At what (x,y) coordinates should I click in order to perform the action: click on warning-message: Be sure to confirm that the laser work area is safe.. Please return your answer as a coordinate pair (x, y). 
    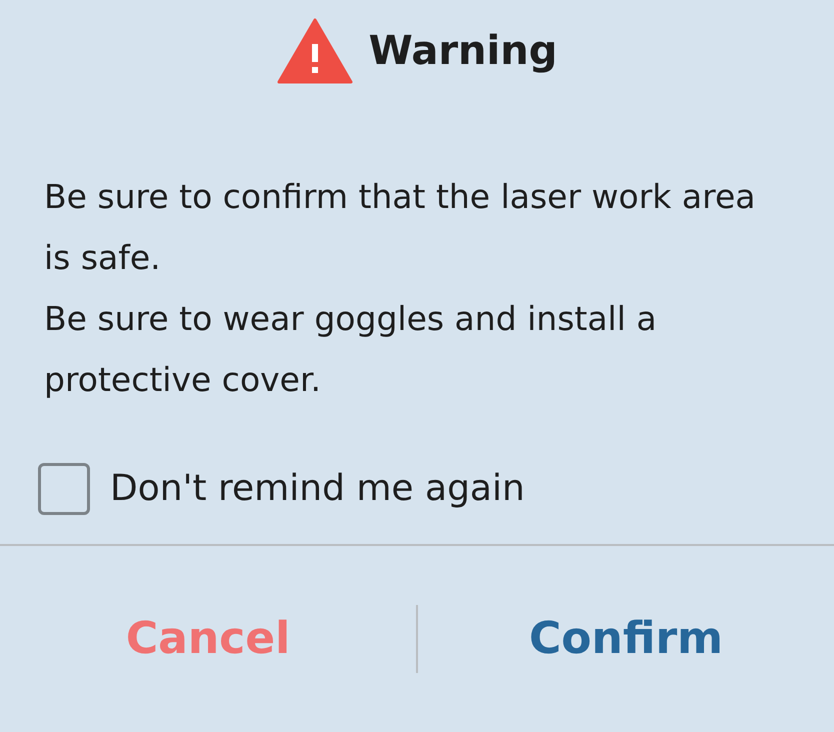
    Looking at the image, I should click on (400, 227).